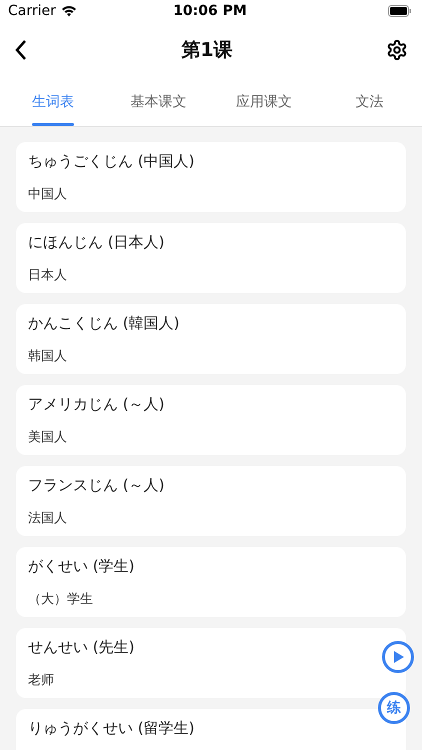  What do you see at coordinates (369, 102) in the screenshot?
I see `tab: 文法` at bounding box center [369, 102].